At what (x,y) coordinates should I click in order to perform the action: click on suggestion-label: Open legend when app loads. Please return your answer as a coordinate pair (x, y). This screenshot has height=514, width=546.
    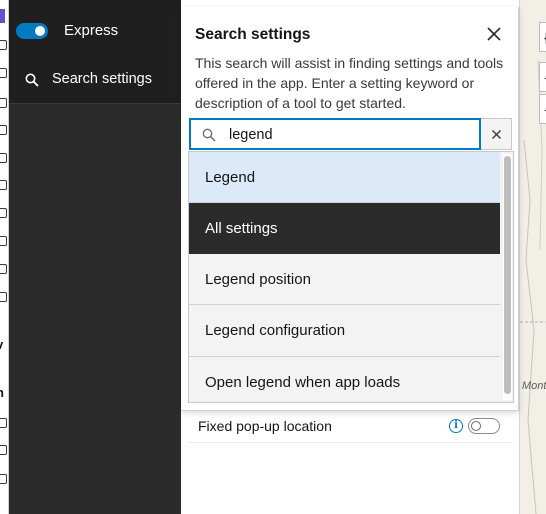
    Looking at the image, I should click on (303, 382).